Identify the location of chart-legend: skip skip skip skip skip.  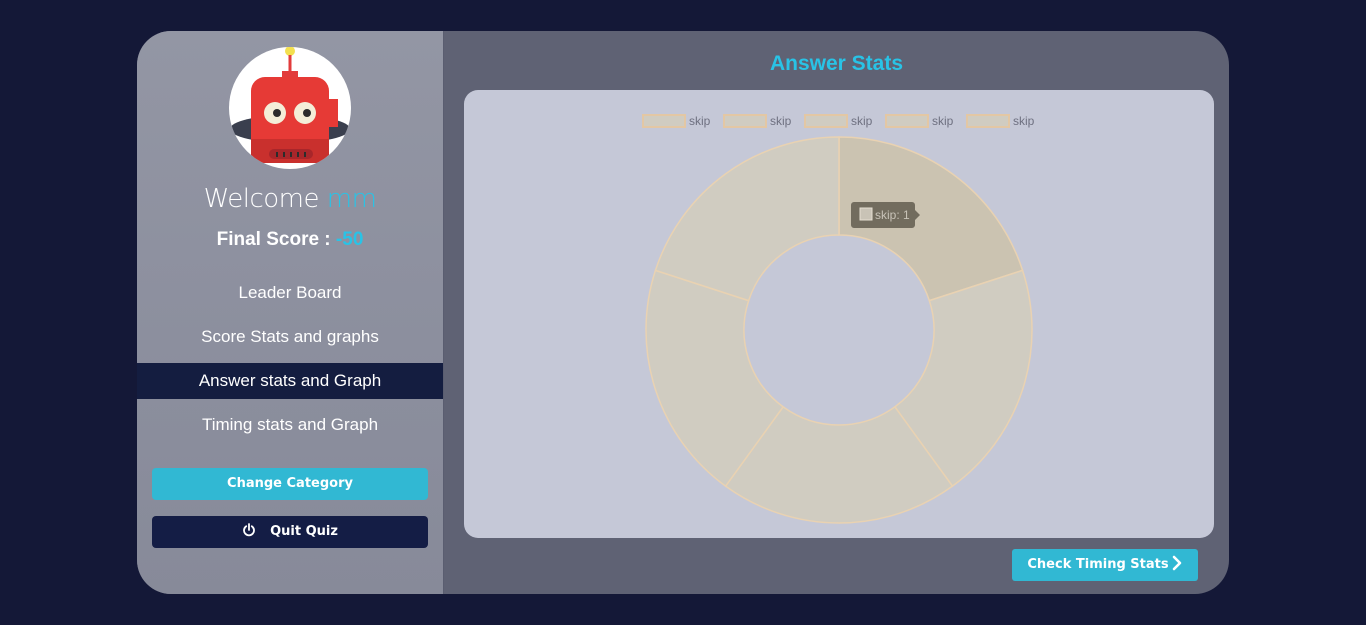
(838, 121).